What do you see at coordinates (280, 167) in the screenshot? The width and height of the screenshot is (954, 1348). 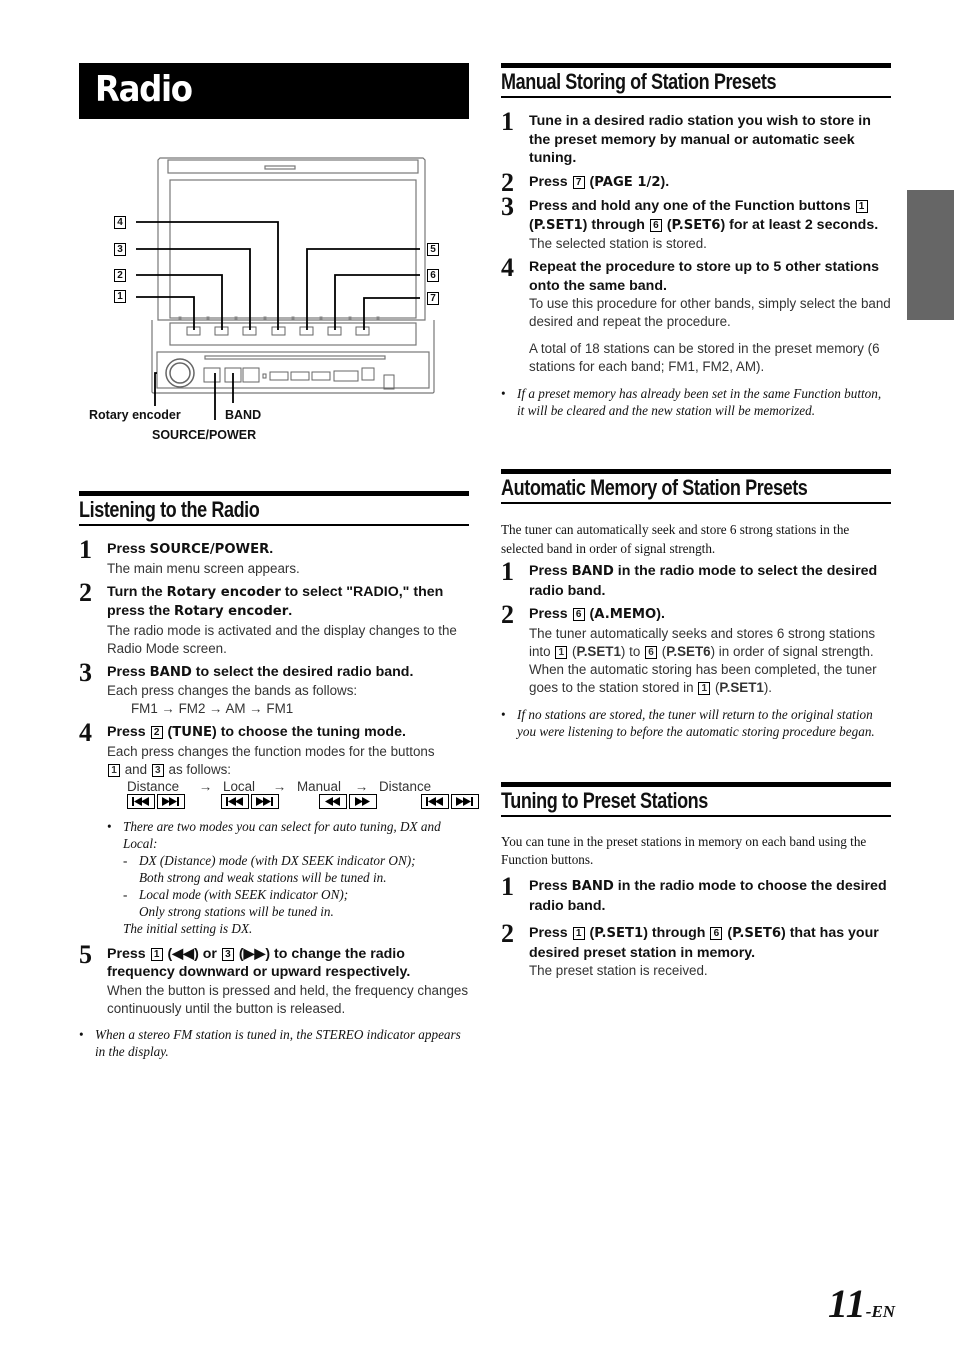 I see `unit-slot` at bounding box center [280, 167].